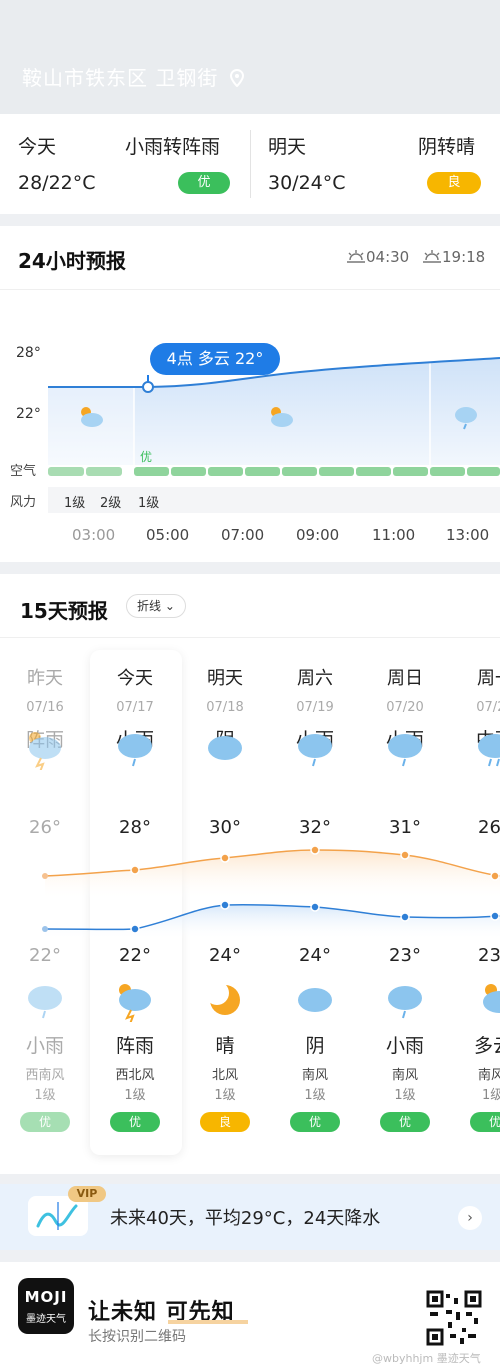  Describe the element at coordinates (287, 147) in the screenshot. I see `tomorrow-label: 明天` at that location.